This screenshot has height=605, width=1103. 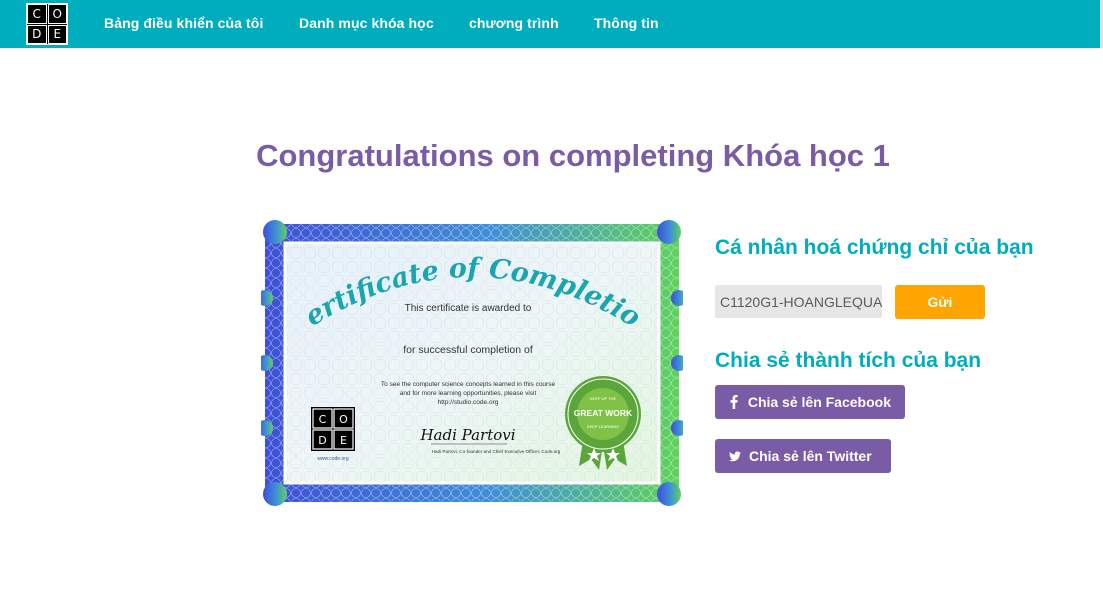 I want to click on twitter-icon, so click(x=735, y=456).